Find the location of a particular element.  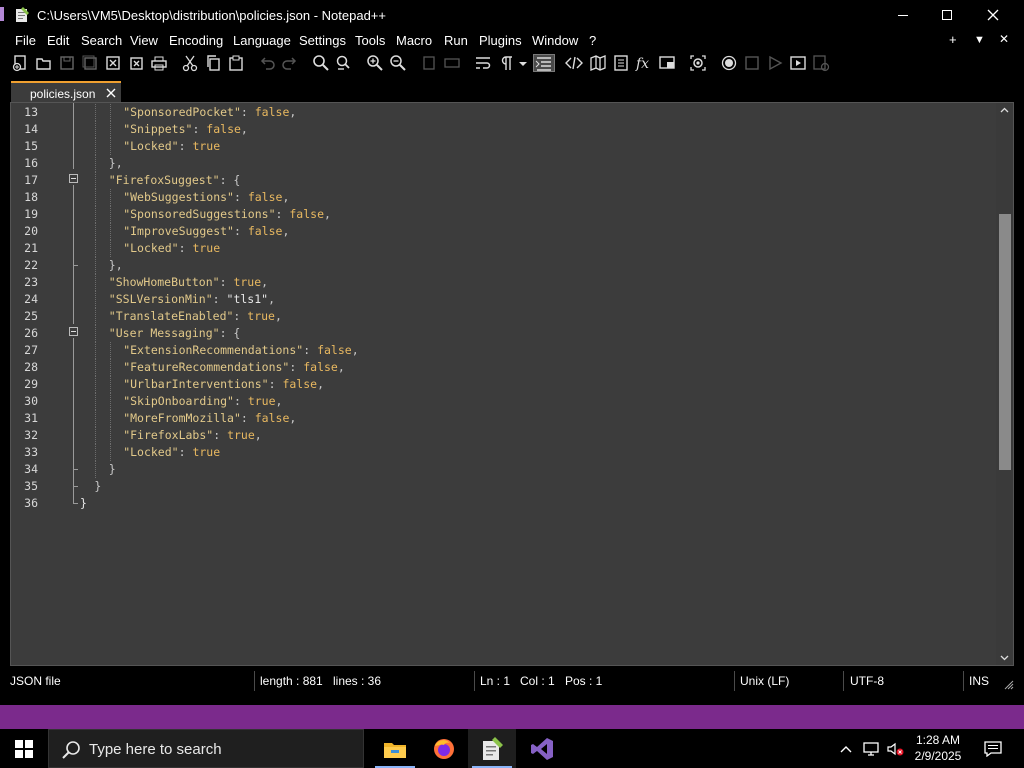

replace-icon is located at coordinates (344, 63).